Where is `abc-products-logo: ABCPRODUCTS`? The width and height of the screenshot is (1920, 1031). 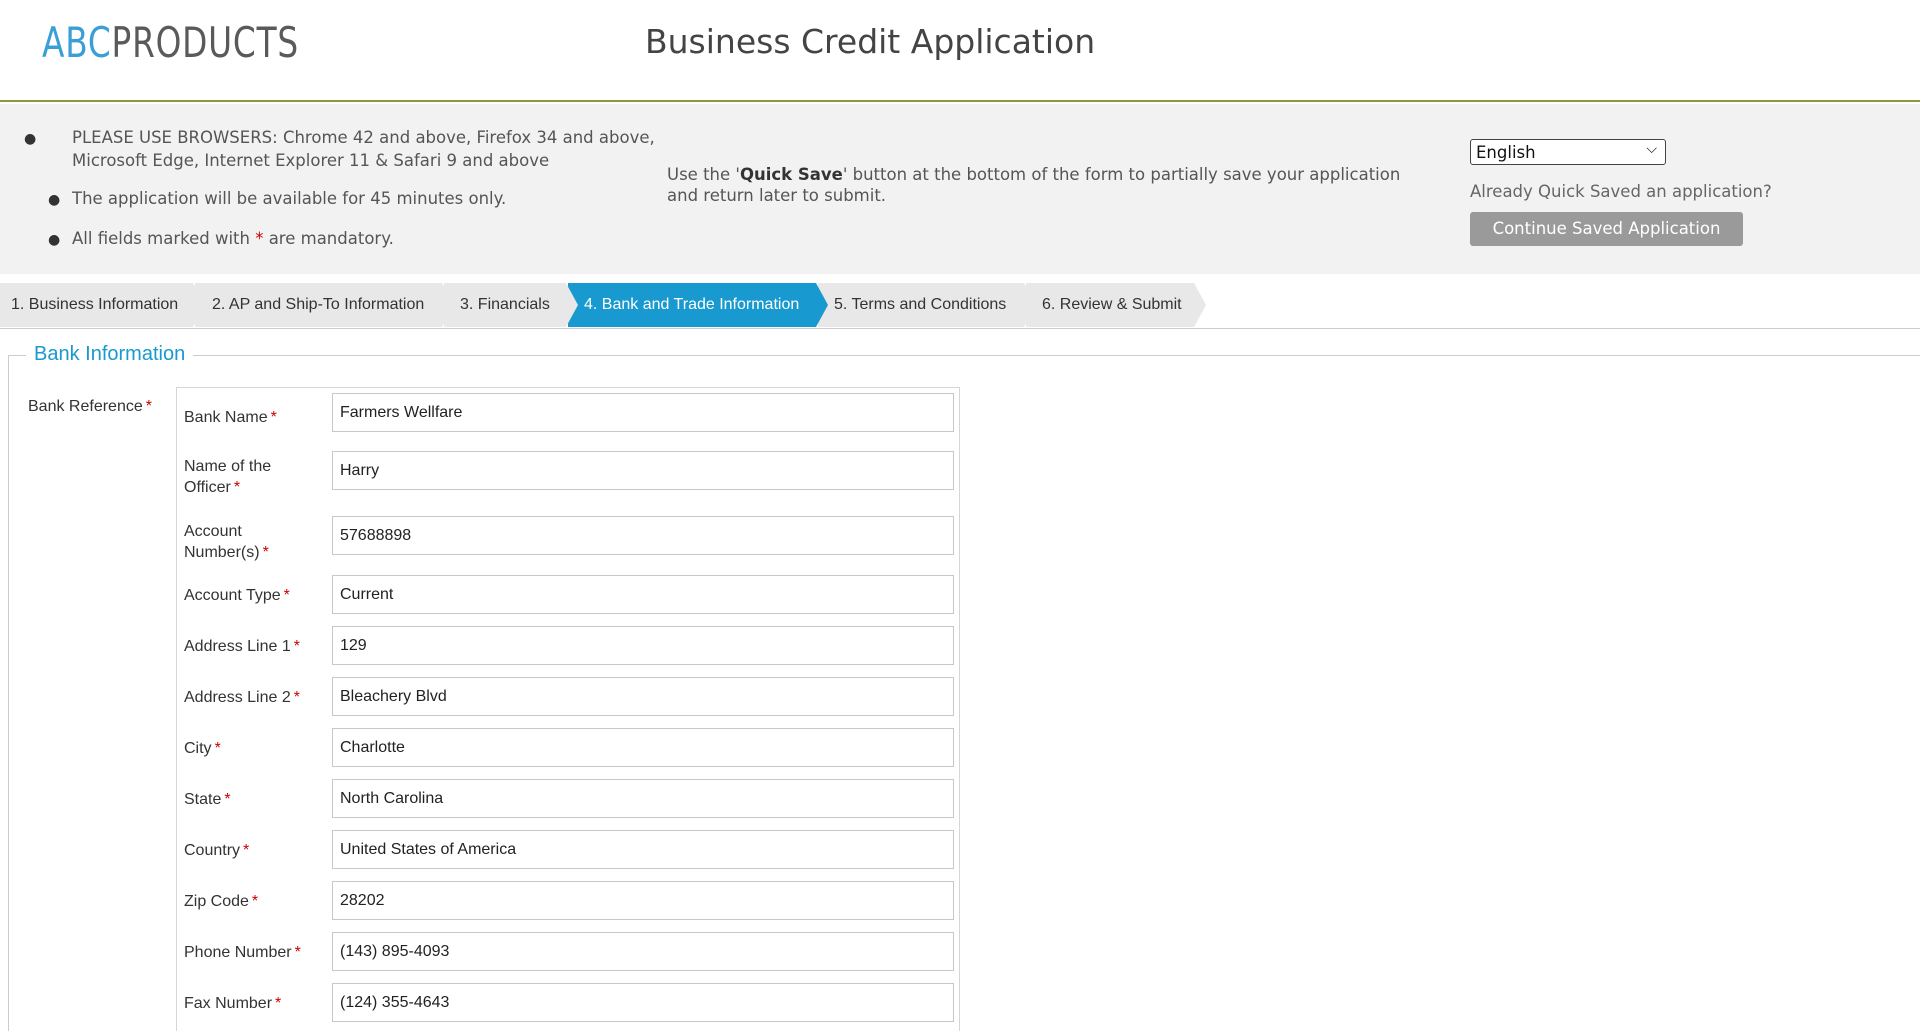 abc-products-logo: ABCPRODUCTS is located at coordinates (170, 42).